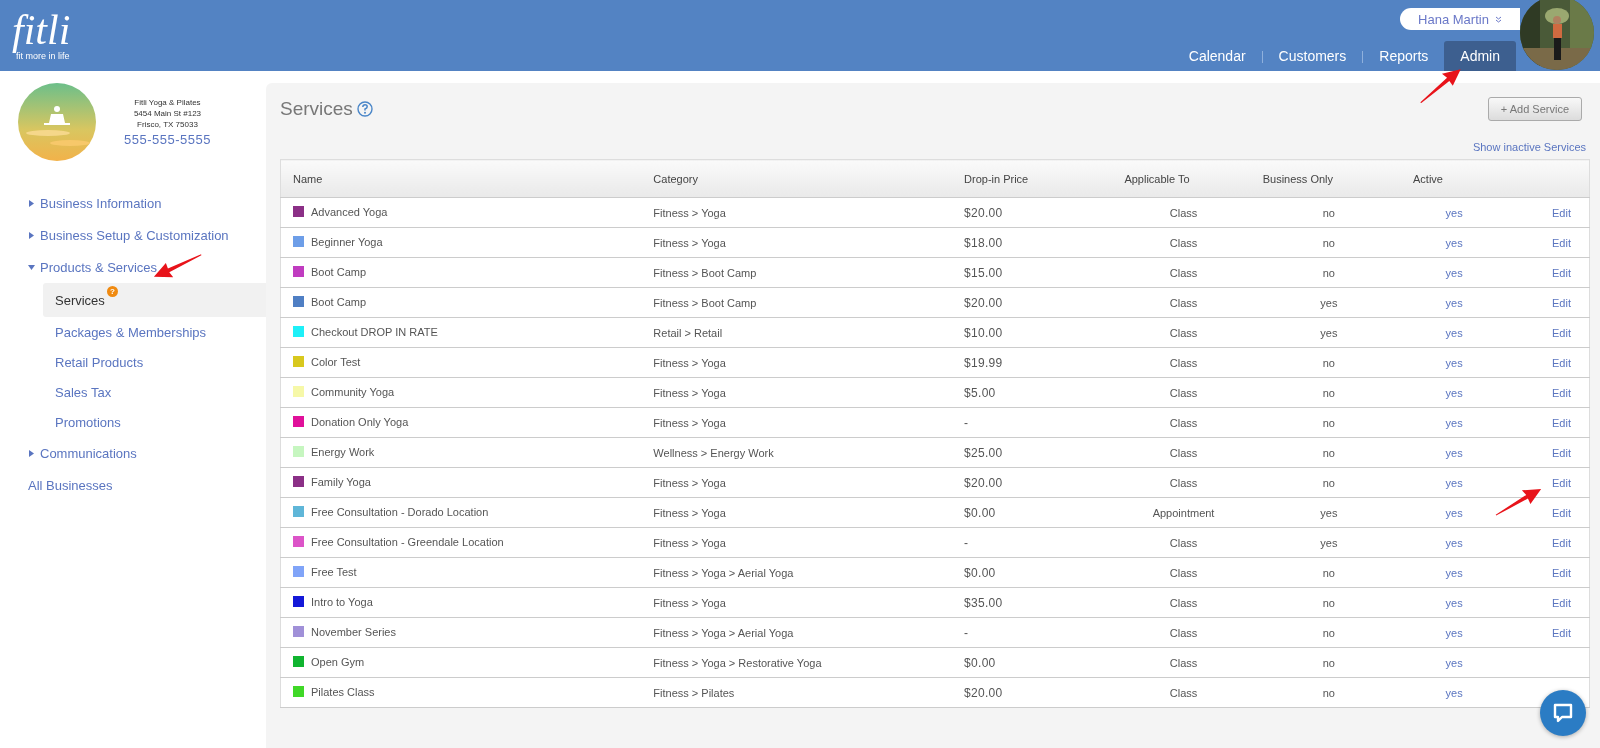  What do you see at coordinates (341, 481) in the screenshot?
I see `service-name: Family Yoga` at bounding box center [341, 481].